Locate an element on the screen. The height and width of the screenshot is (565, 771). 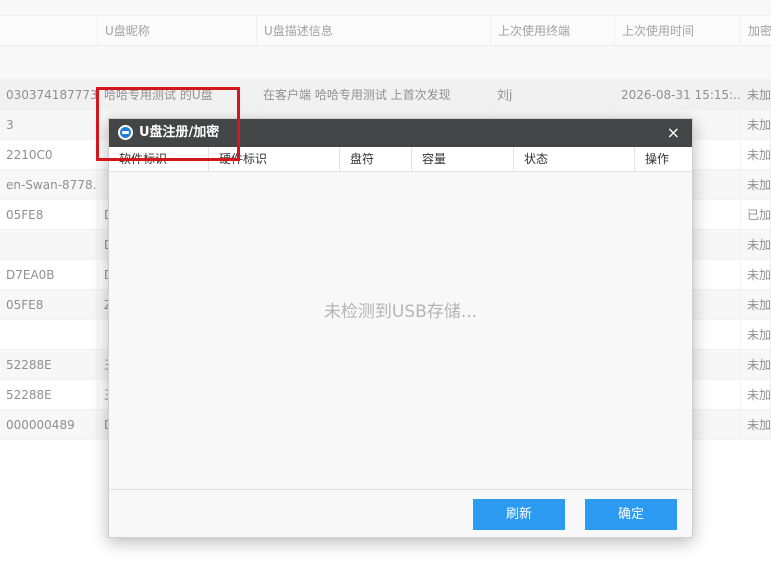
dialog-footer: 刷新 确定 is located at coordinates (400, 513).